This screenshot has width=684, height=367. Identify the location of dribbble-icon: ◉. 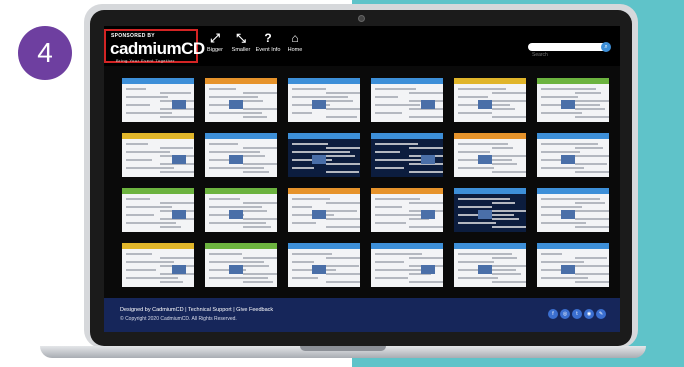
(589, 314).